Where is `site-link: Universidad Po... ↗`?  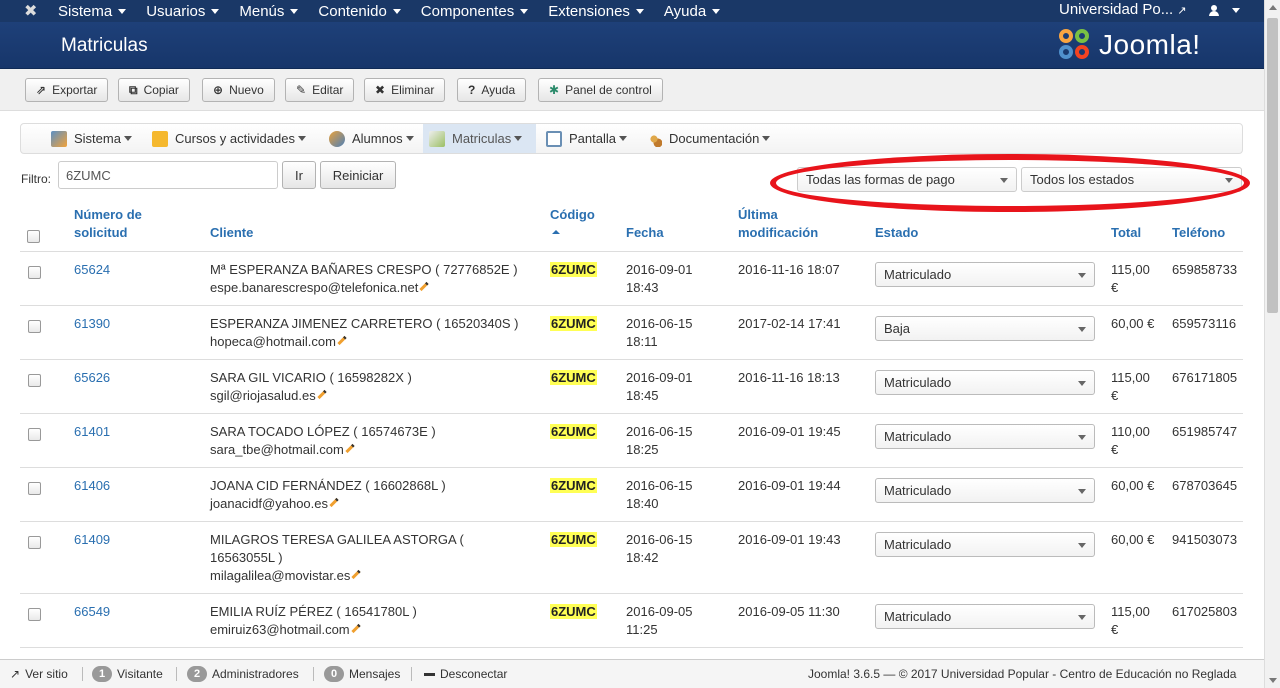 site-link: Universidad Po... ↗ is located at coordinates (1122, 11).